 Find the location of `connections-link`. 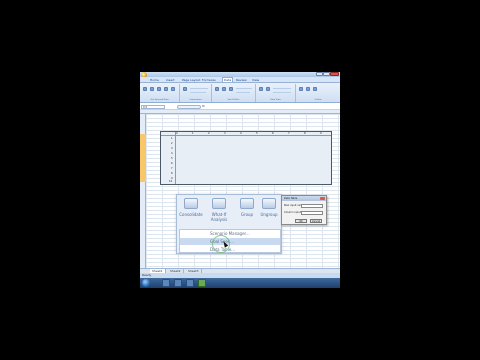

connections-link is located at coordinates (199, 88).